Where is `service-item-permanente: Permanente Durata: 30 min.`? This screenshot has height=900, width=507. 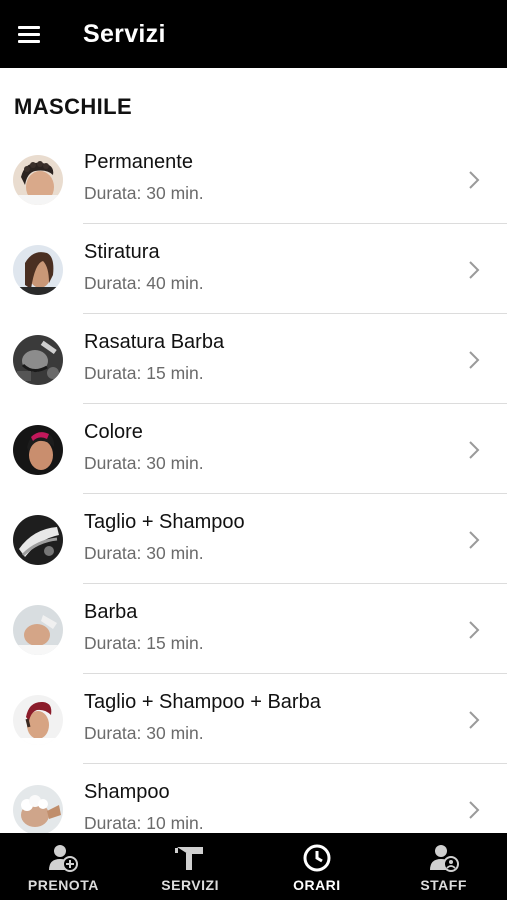
service-item-permanente: Permanente Durata: 30 min. is located at coordinates (253, 179).